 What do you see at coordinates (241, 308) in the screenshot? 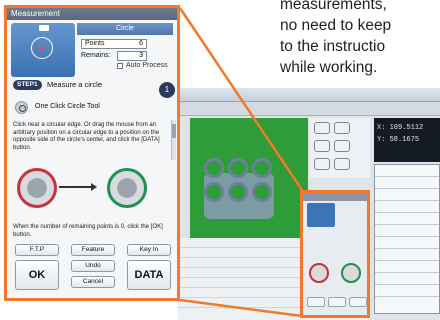
I see `callout-line-bottom` at bounding box center [241, 308].